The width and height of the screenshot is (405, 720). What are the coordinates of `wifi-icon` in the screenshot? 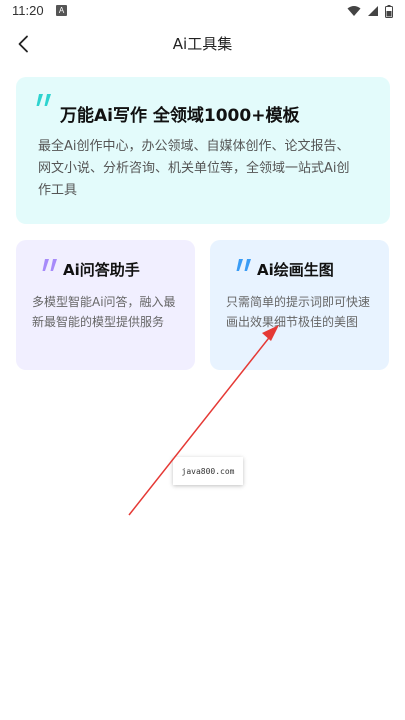 It's located at (354, 11).